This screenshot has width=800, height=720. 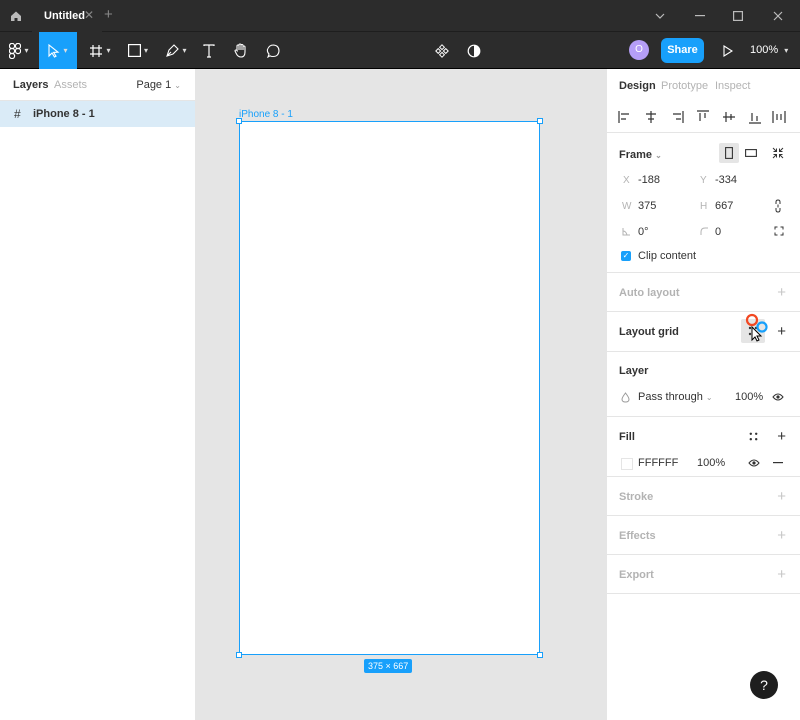 I want to click on page-selector: Page 1 ⌄, so click(x=158, y=85).